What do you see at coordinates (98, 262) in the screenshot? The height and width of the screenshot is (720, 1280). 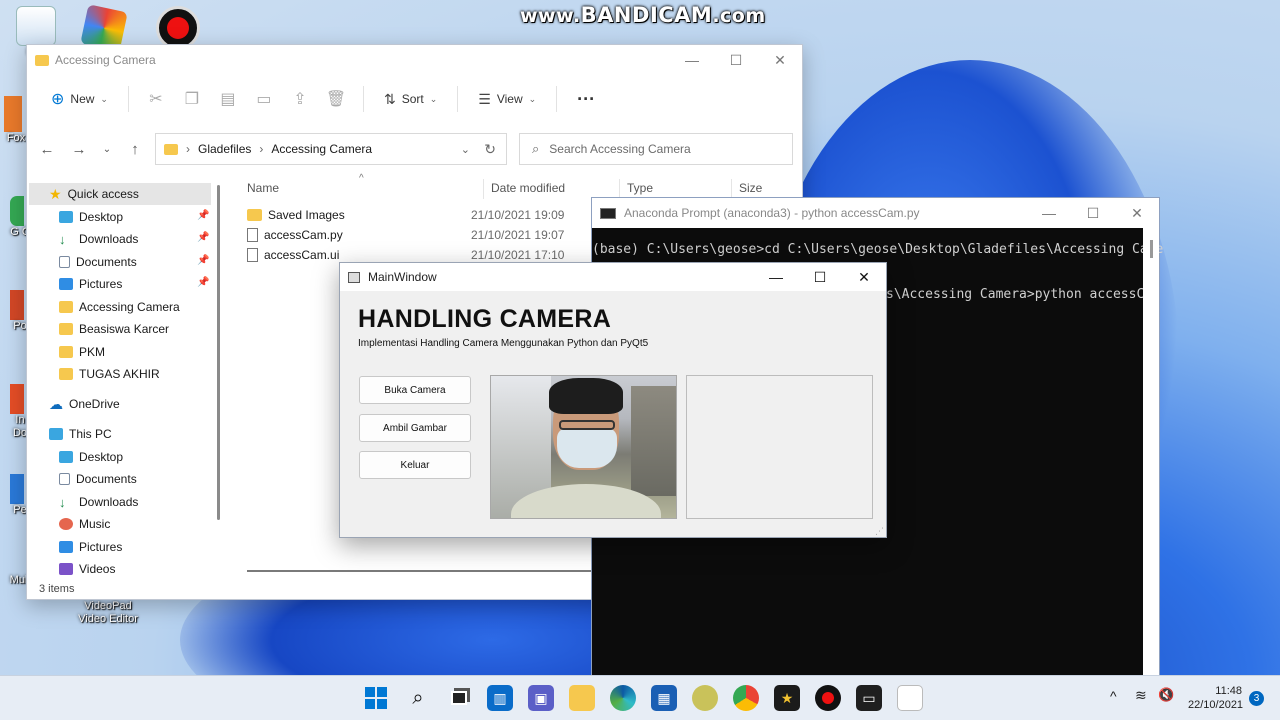 I see `nav-item-documents: Documents` at bounding box center [98, 262].